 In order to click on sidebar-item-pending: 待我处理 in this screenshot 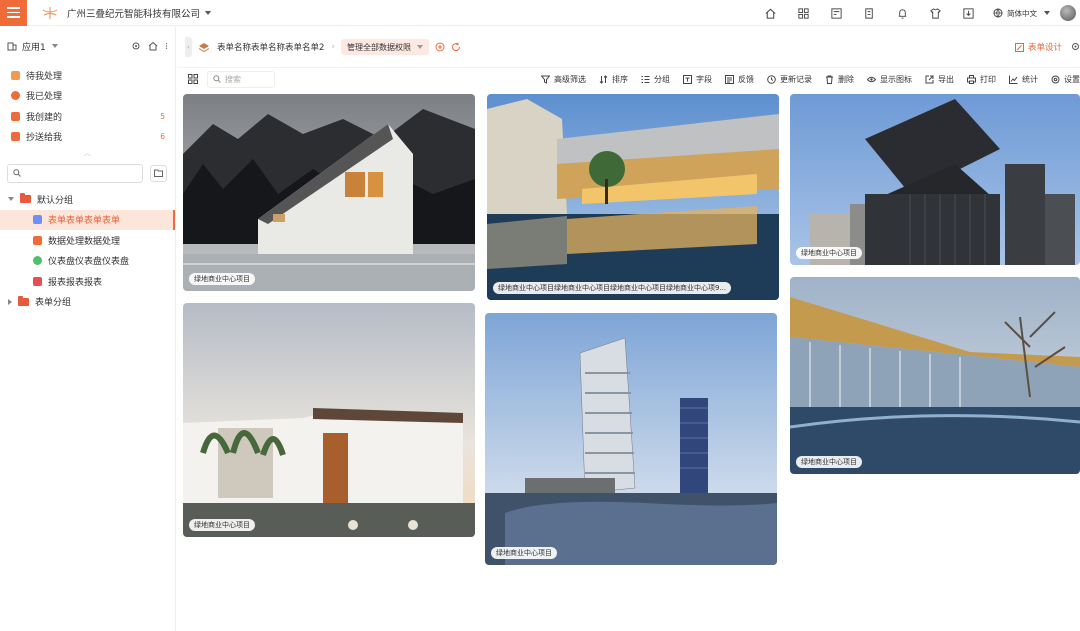, I will do `click(87, 75)`.